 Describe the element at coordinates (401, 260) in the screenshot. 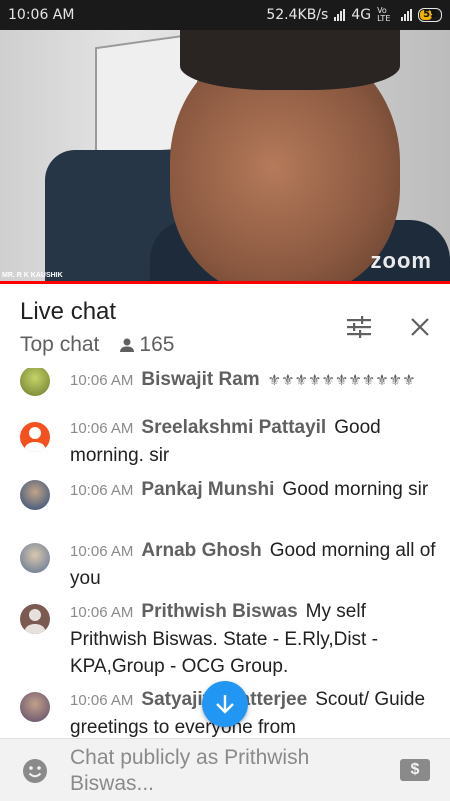

I see `zoom-watermark: zoom` at that location.